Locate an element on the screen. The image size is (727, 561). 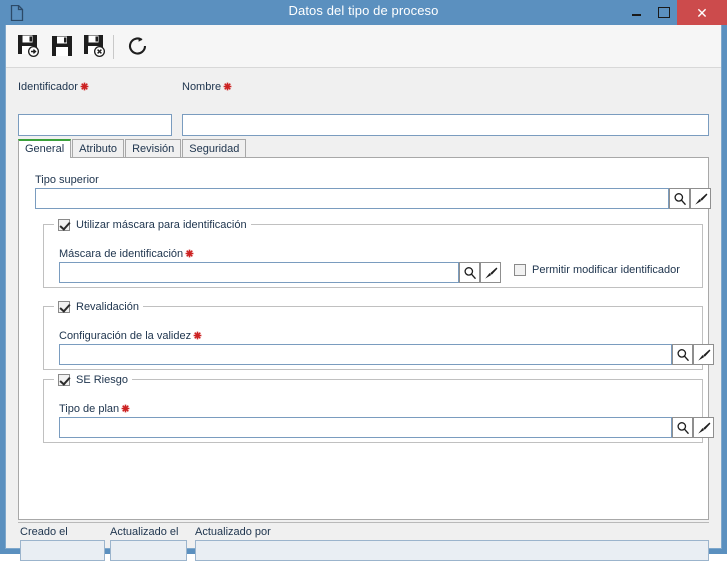
tab-revision-label: Revisión is located at coordinates (153, 149).